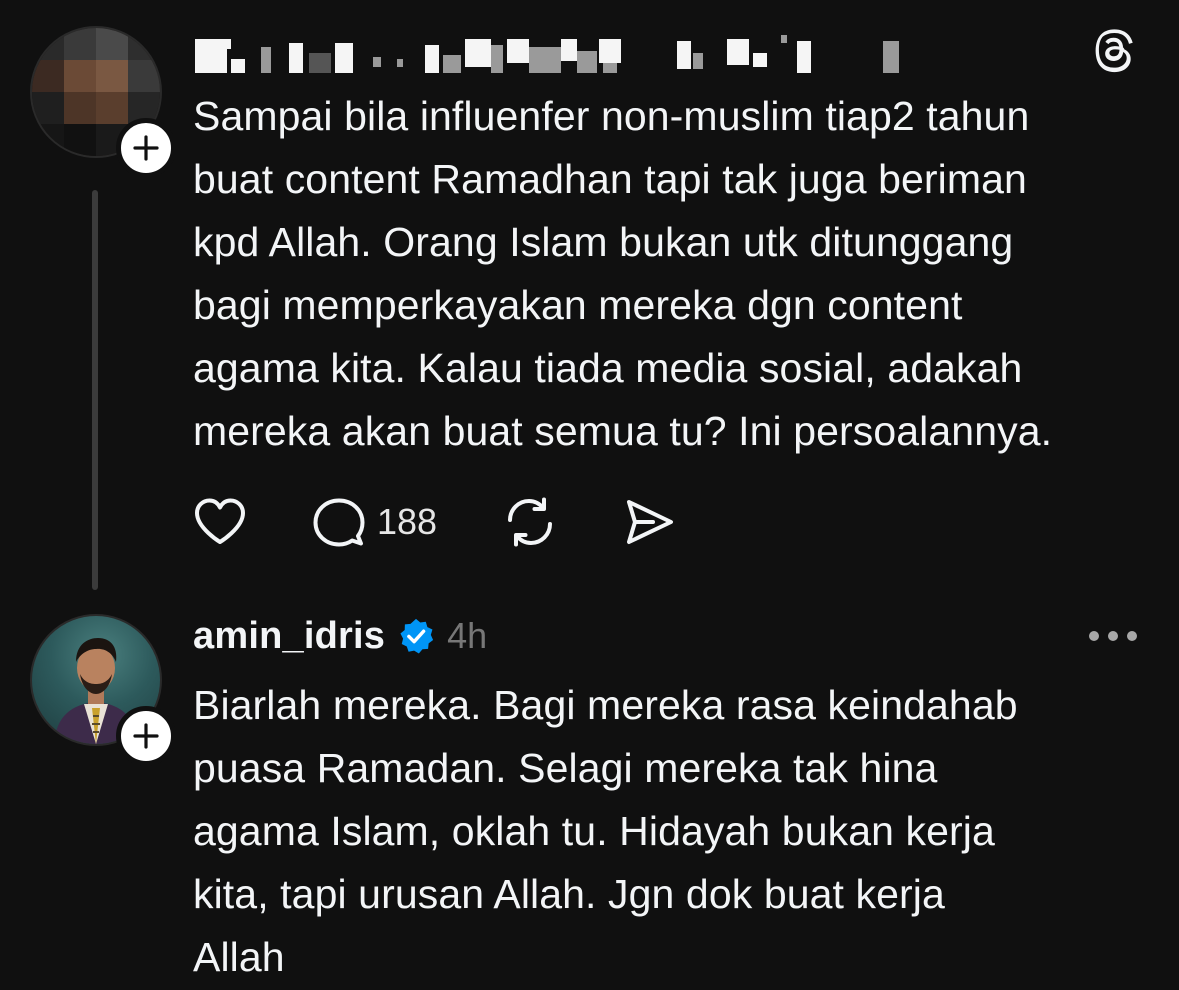 This screenshot has height=990, width=1179. I want to click on more-options-icon, so click(1113, 636).